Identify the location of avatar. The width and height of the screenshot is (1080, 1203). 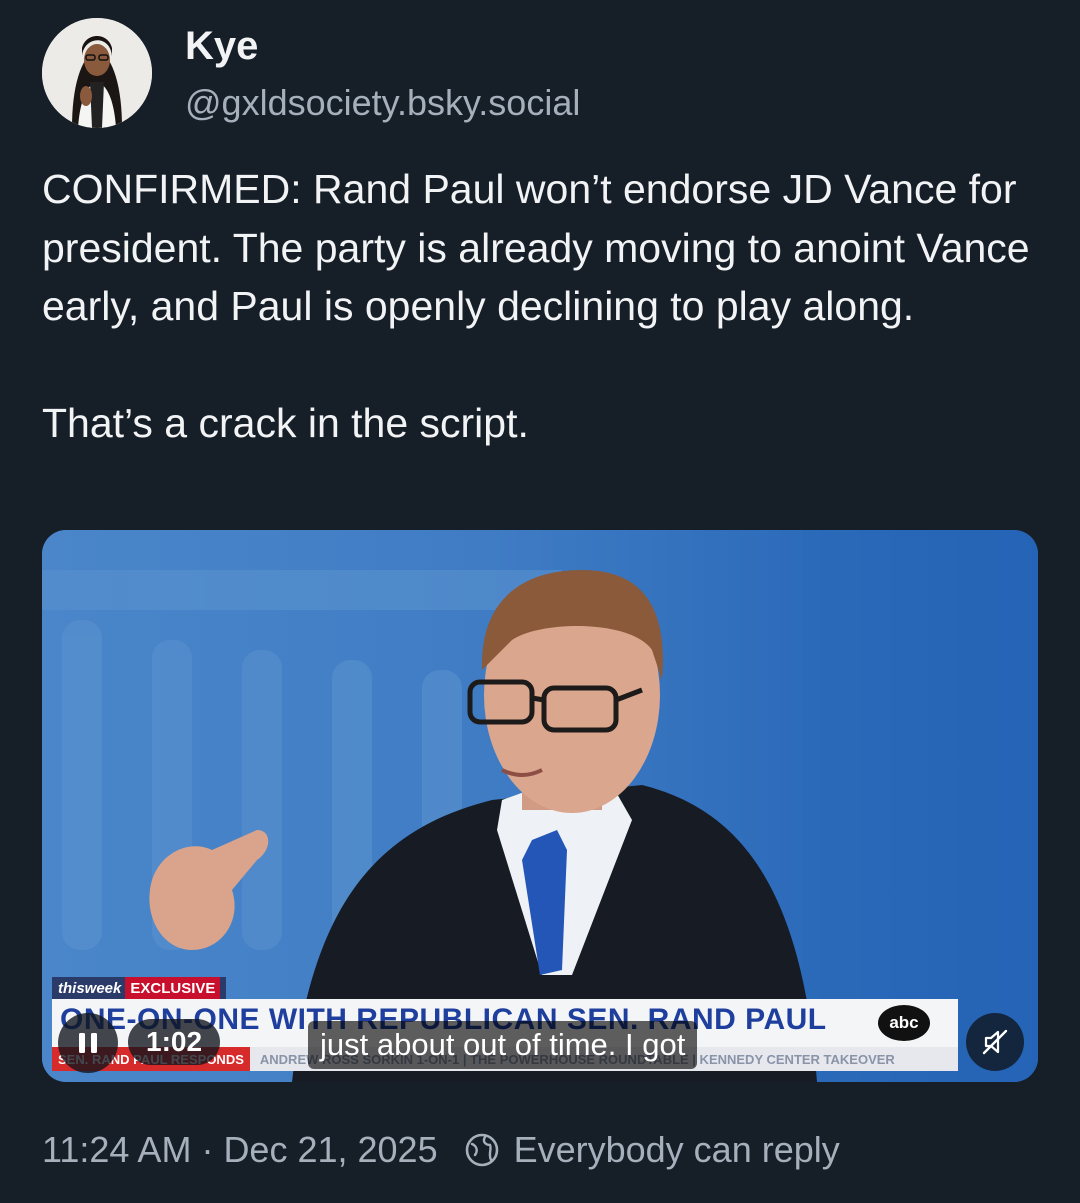
(97, 73).